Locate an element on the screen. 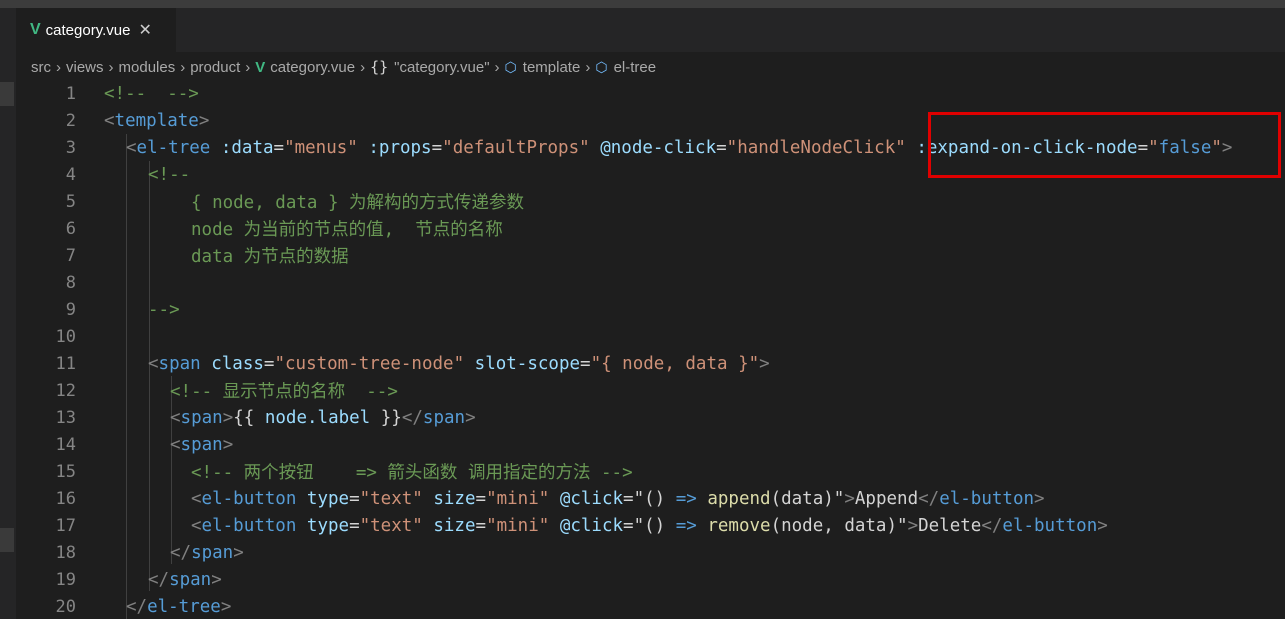  token-string: "custom-tree-node" is located at coordinates (369, 363).